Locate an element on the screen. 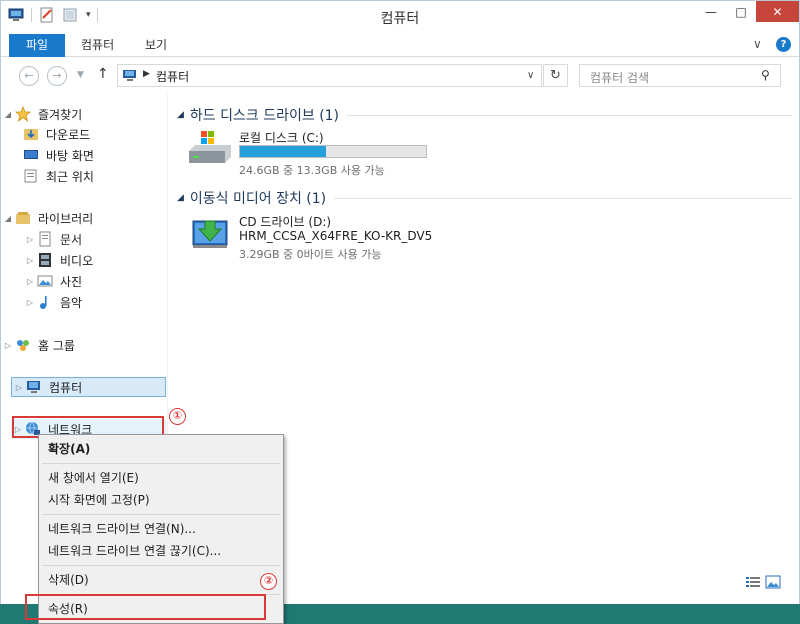  sidebar-item-label: 사진 is located at coordinates (71, 281).